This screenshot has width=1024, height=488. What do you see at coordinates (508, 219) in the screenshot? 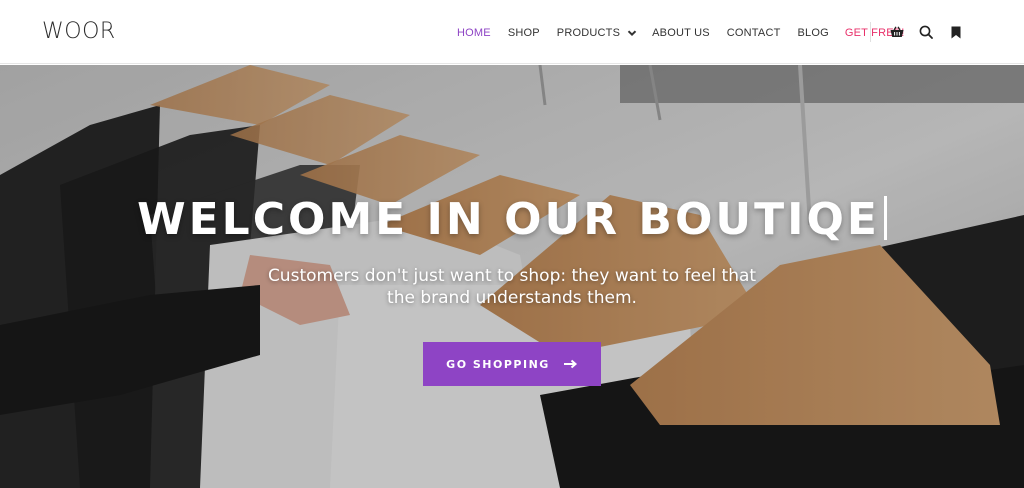
I see `hero-title-text: WELCOME IN OUR BOUTIQE` at bounding box center [508, 219].